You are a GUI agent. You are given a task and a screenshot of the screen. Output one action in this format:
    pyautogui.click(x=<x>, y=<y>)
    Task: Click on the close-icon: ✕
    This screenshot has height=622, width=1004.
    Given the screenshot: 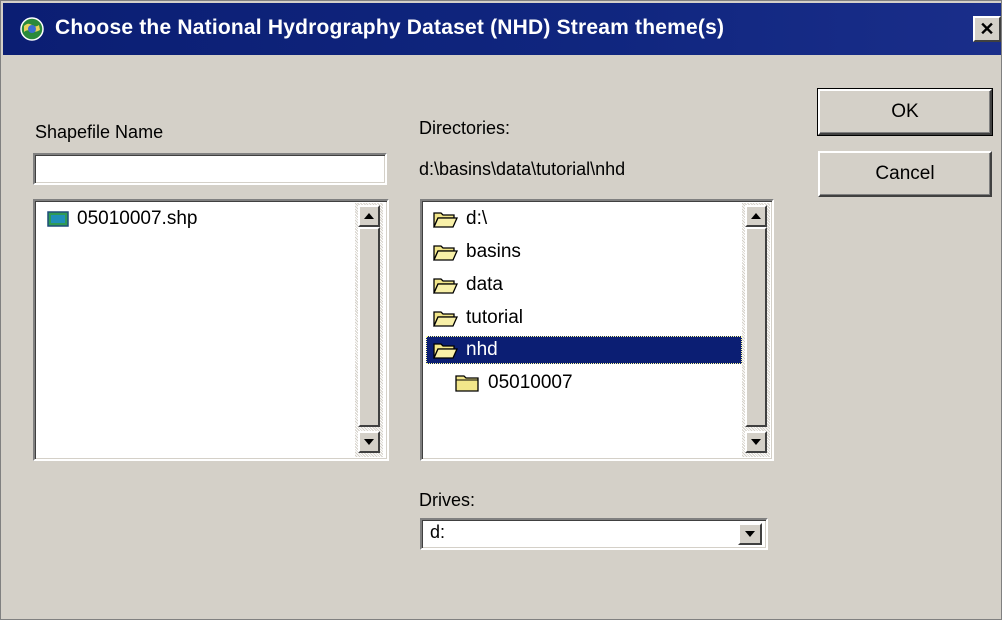 What is the action you would take?
    pyautogui.click(x=987, y=28)
    